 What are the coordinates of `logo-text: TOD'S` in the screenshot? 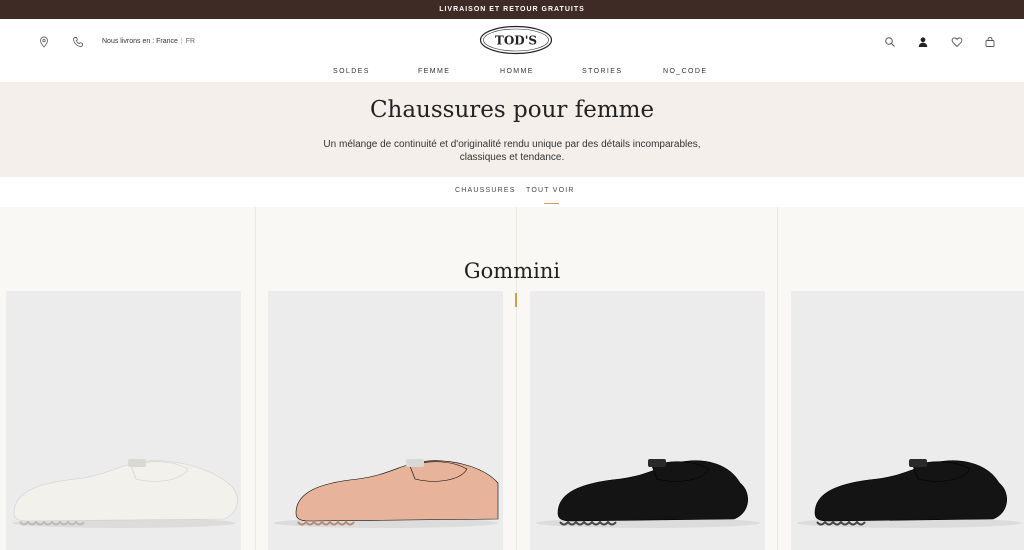 It's located at (516, 41).